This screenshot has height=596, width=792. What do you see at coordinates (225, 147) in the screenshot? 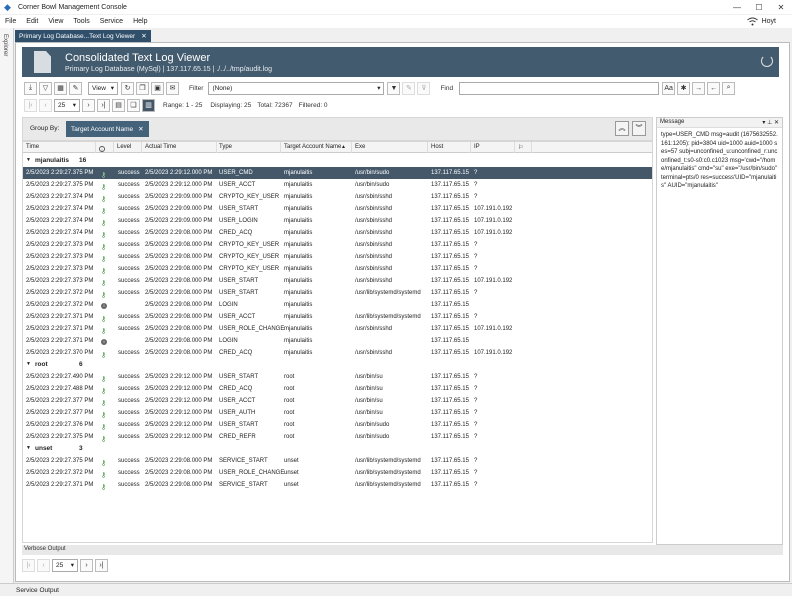
I see `col-type: Type` at bounding box center [225, 147].